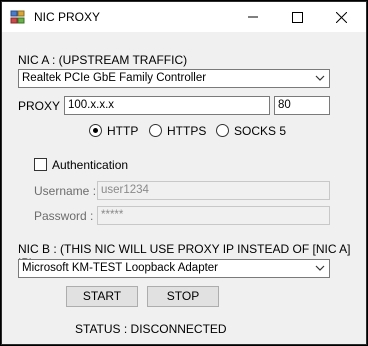 This screenshot has height=346, width=368. I want to click on nic-a-label: NIC A : (UPSTREAM TRAFFIC), so click(103, 60).